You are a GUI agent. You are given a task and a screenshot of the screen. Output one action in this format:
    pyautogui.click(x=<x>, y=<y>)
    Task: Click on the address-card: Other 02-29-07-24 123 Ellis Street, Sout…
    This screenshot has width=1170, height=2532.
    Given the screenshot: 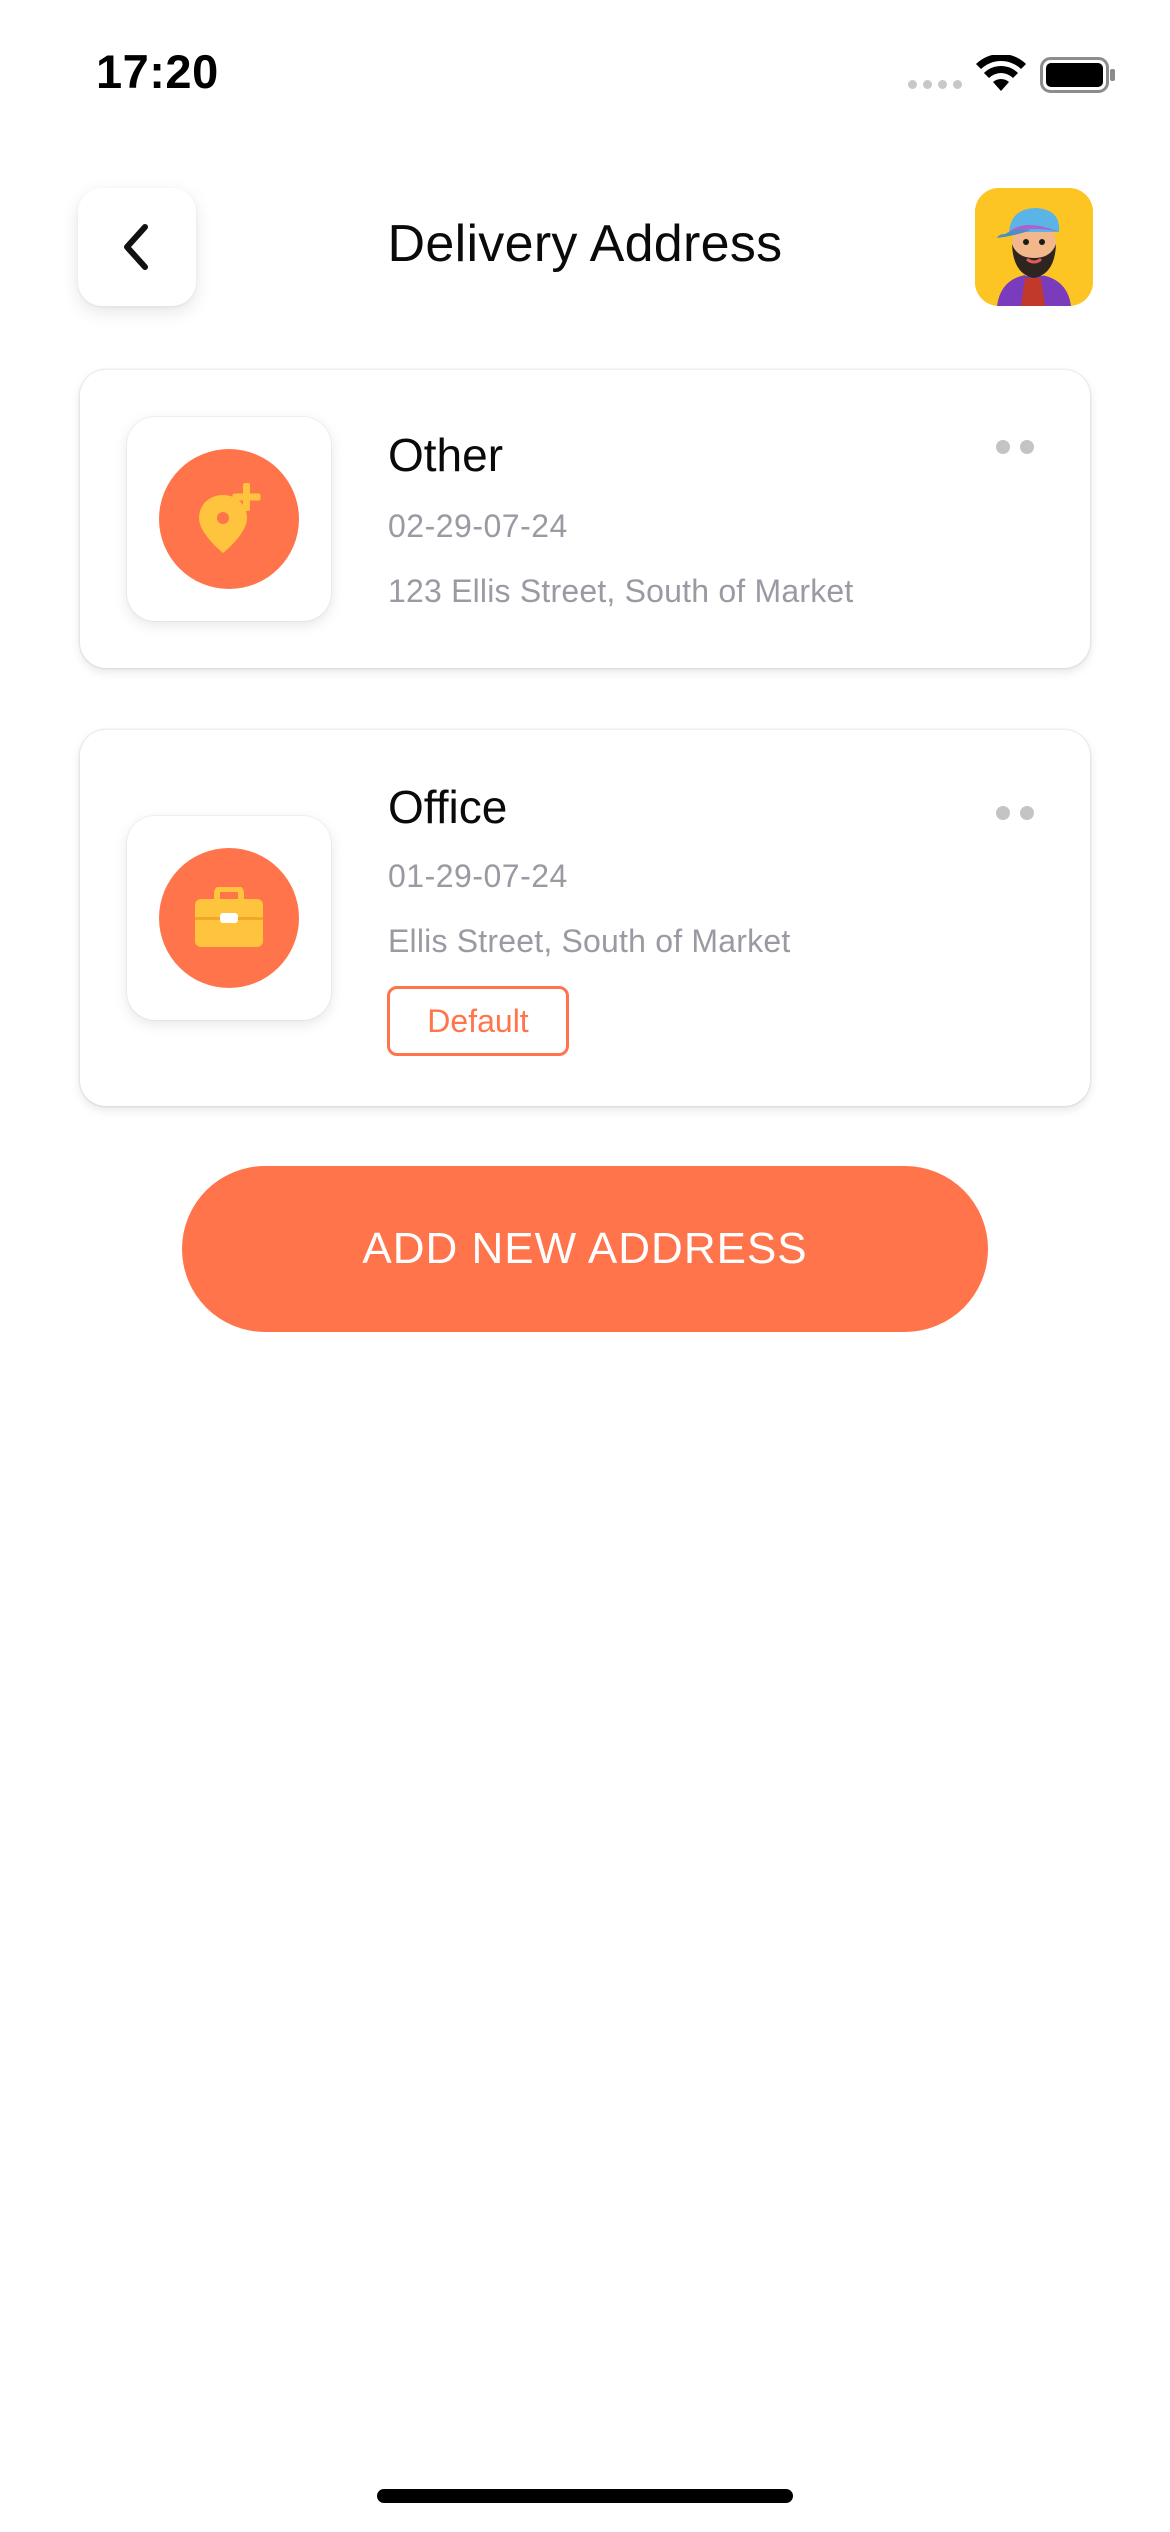 What is the action you would take?
    pyautogui.click(x=585, y=519)
    